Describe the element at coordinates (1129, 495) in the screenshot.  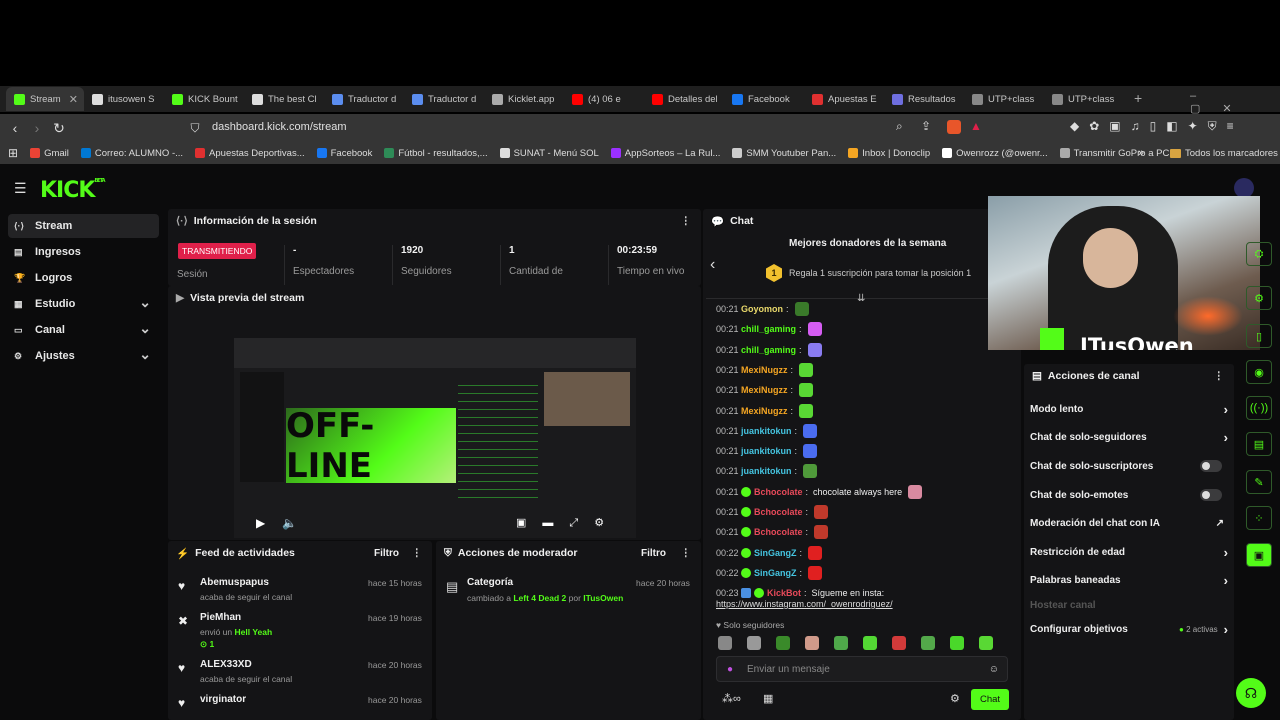
I see `channel-action-chat-de-solo-emotes: Chat de solo-emotes` at that location.